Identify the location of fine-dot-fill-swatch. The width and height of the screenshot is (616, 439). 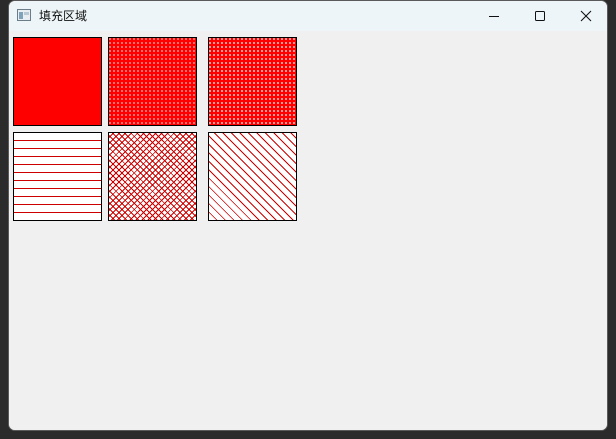
(152, 81).